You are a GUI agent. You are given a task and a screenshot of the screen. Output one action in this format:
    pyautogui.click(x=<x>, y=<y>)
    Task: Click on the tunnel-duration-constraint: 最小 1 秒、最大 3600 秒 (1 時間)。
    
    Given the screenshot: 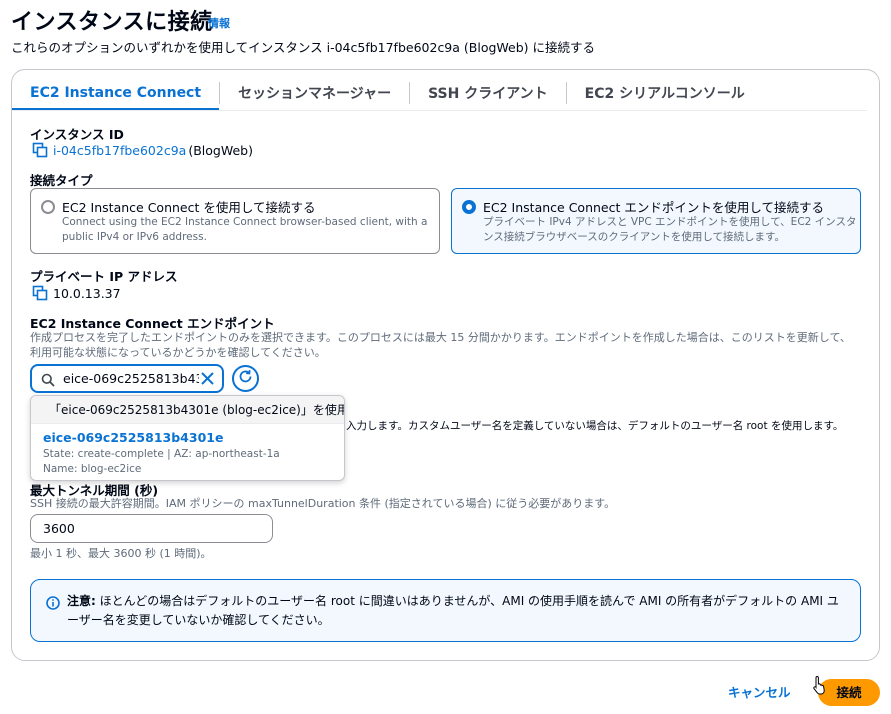 What is the action you would take?
    pyautogui.click(x=121, y=553)
    